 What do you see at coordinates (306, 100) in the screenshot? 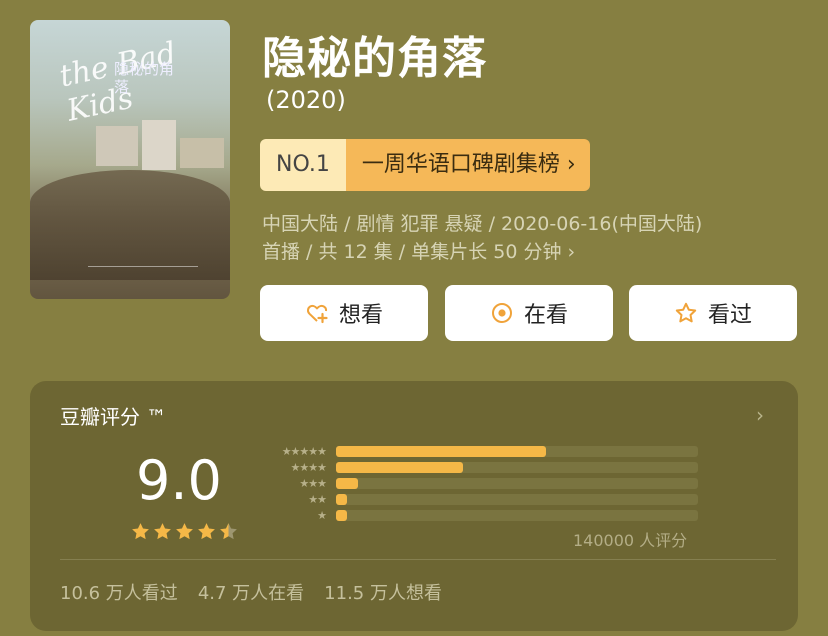
I see `show-year: (2020)` at bounding box center [306, 100].